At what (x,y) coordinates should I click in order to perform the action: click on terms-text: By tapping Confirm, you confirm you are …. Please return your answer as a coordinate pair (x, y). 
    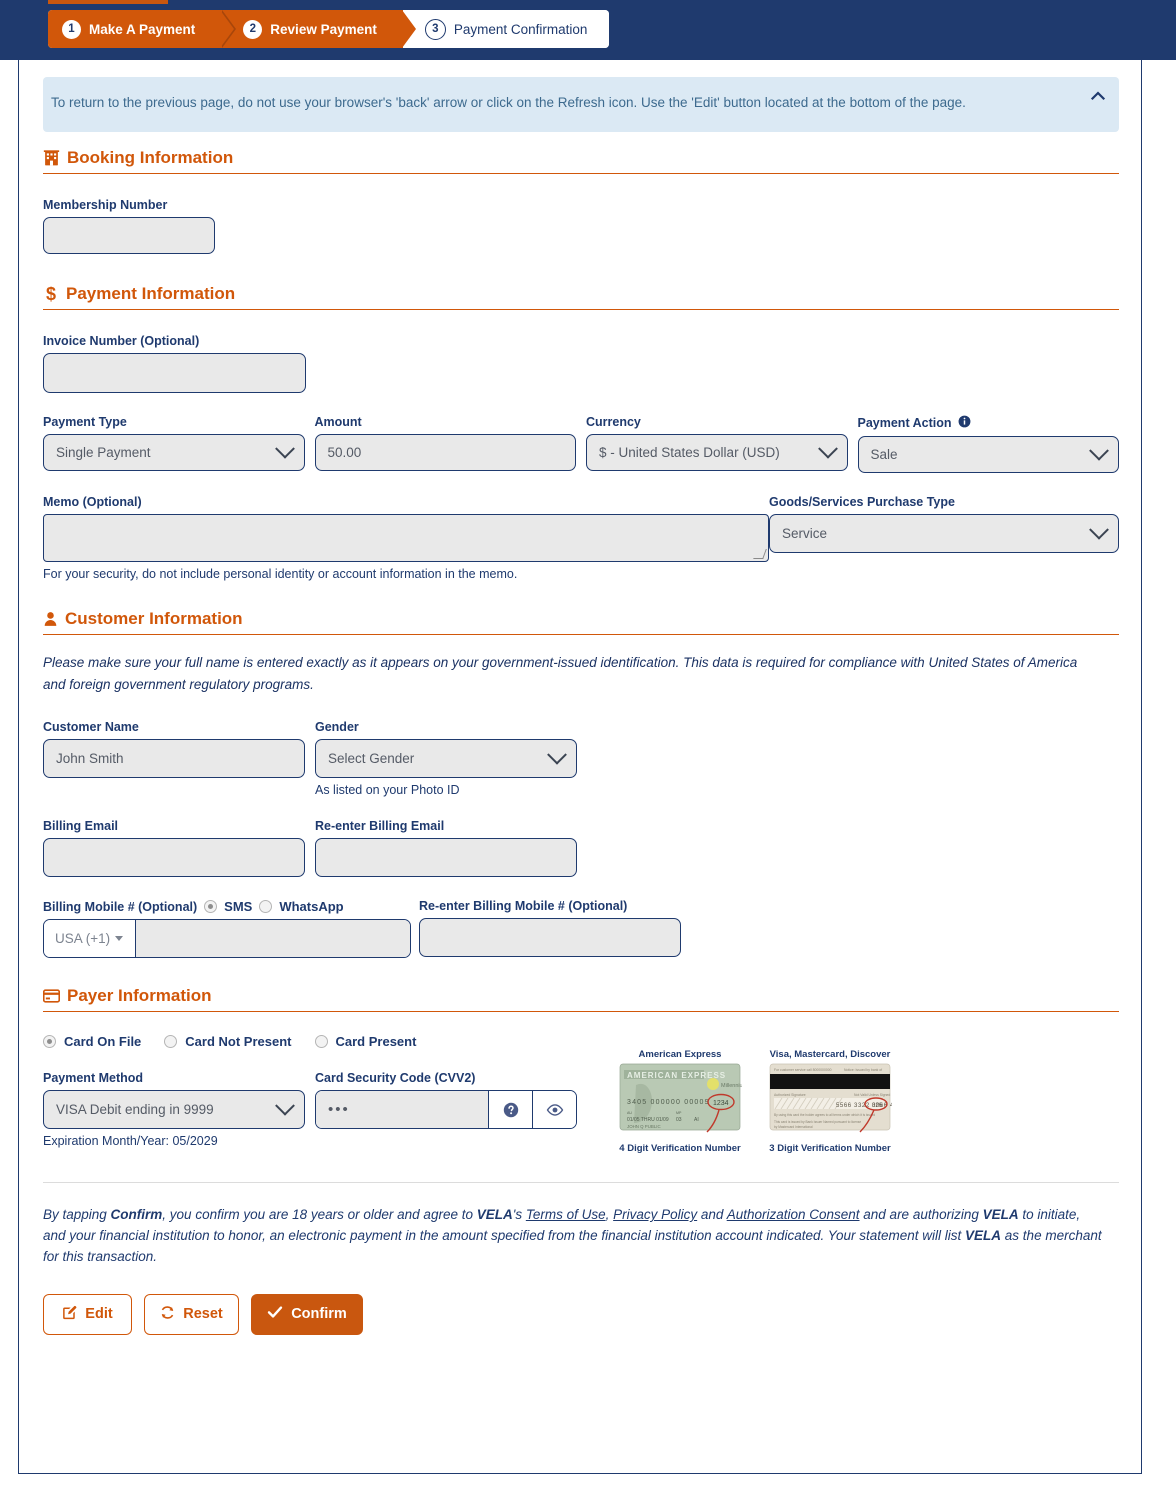
    Looking at the image, I should click on (573, 1236).